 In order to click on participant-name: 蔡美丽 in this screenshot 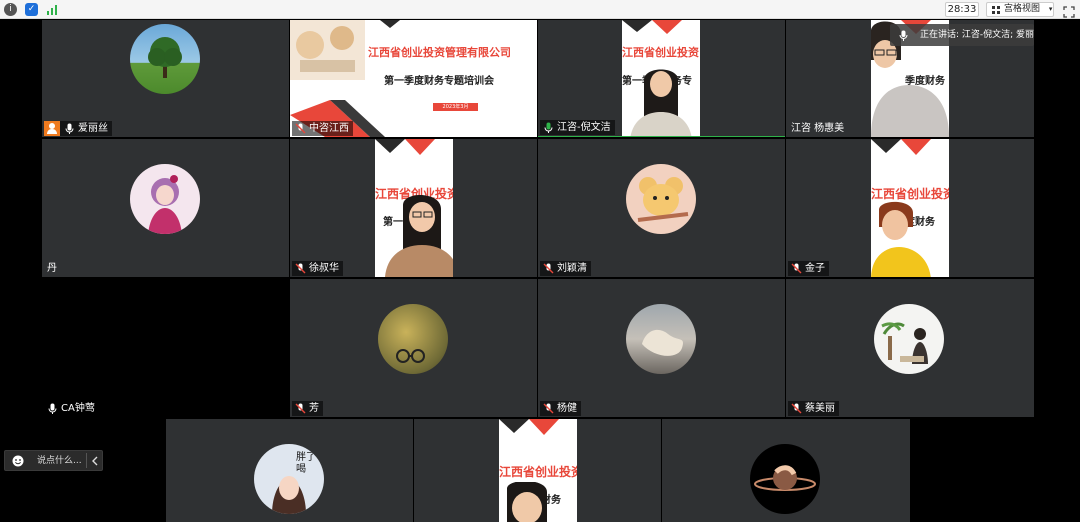, I will do `click(820, 408)`.